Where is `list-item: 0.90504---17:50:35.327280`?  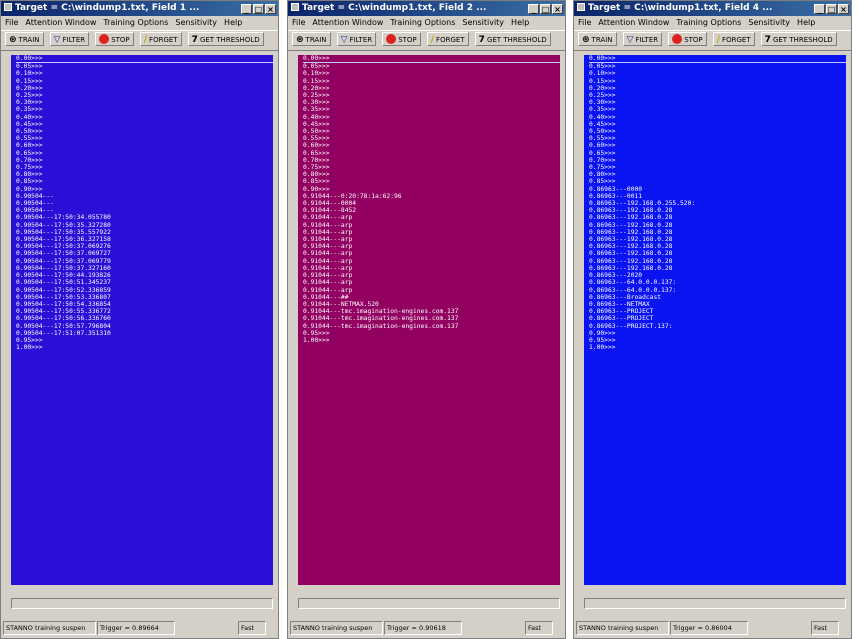
list-item: 0.90504---17:50:35.327280 is located at coordinates (144, 225).